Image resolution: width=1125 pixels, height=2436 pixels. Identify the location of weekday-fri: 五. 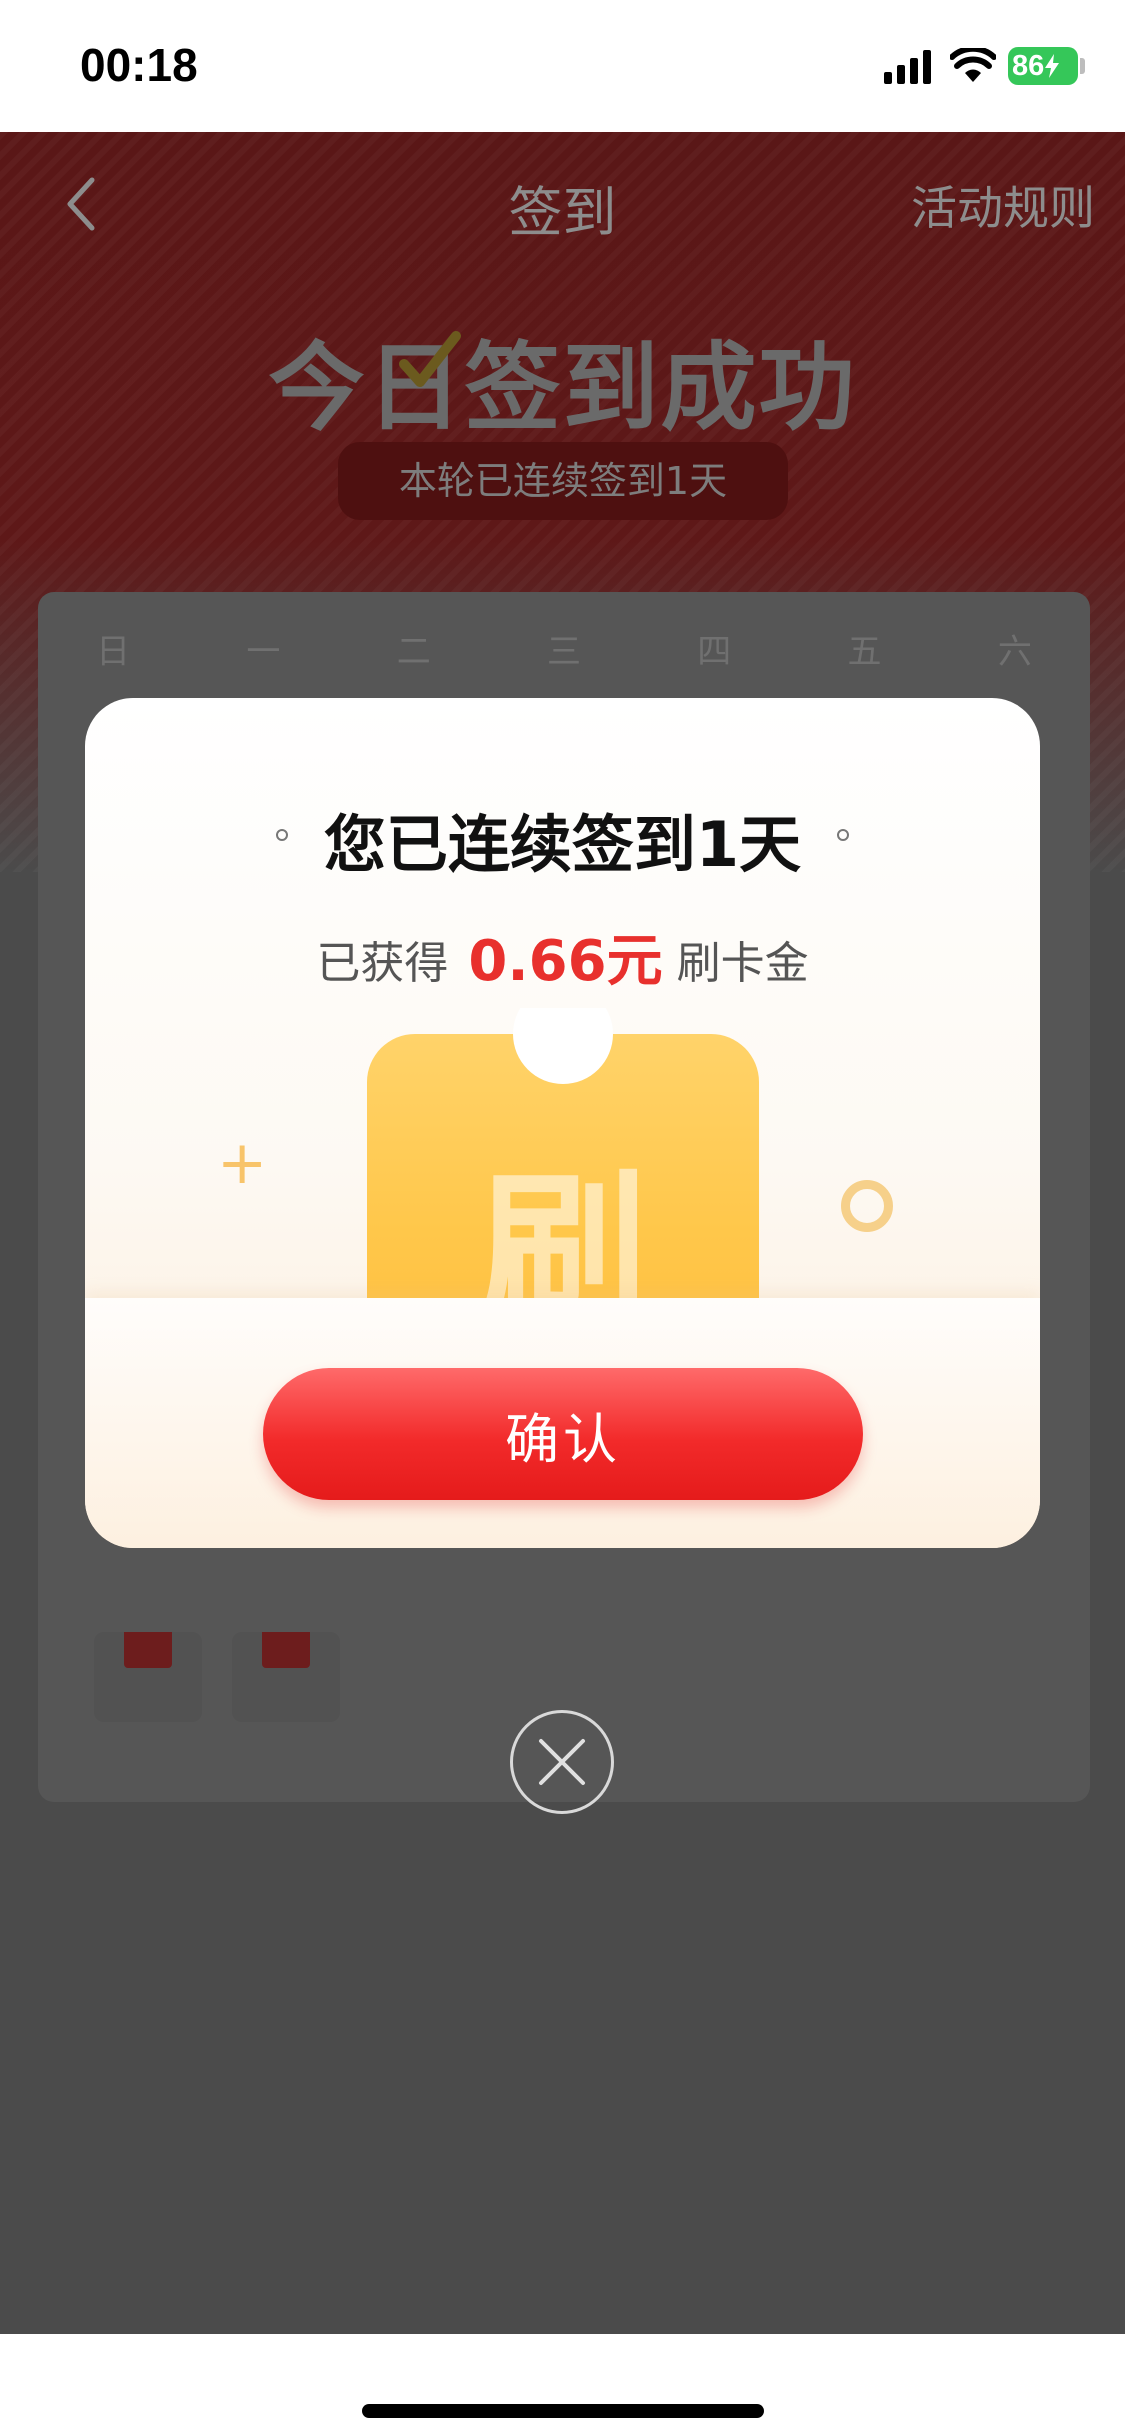
(864, 652).